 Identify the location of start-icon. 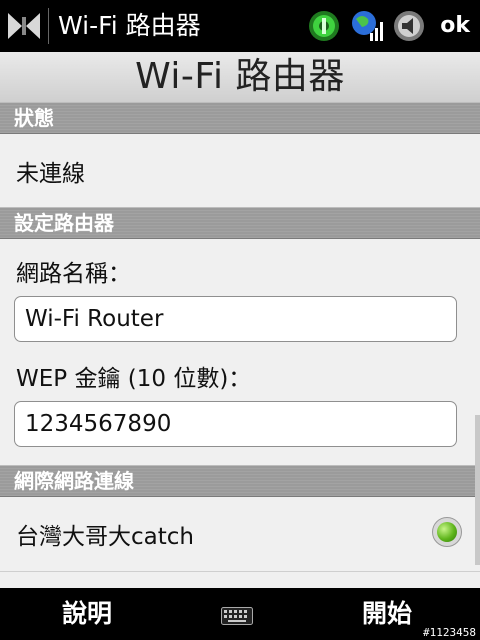
(24, 26).